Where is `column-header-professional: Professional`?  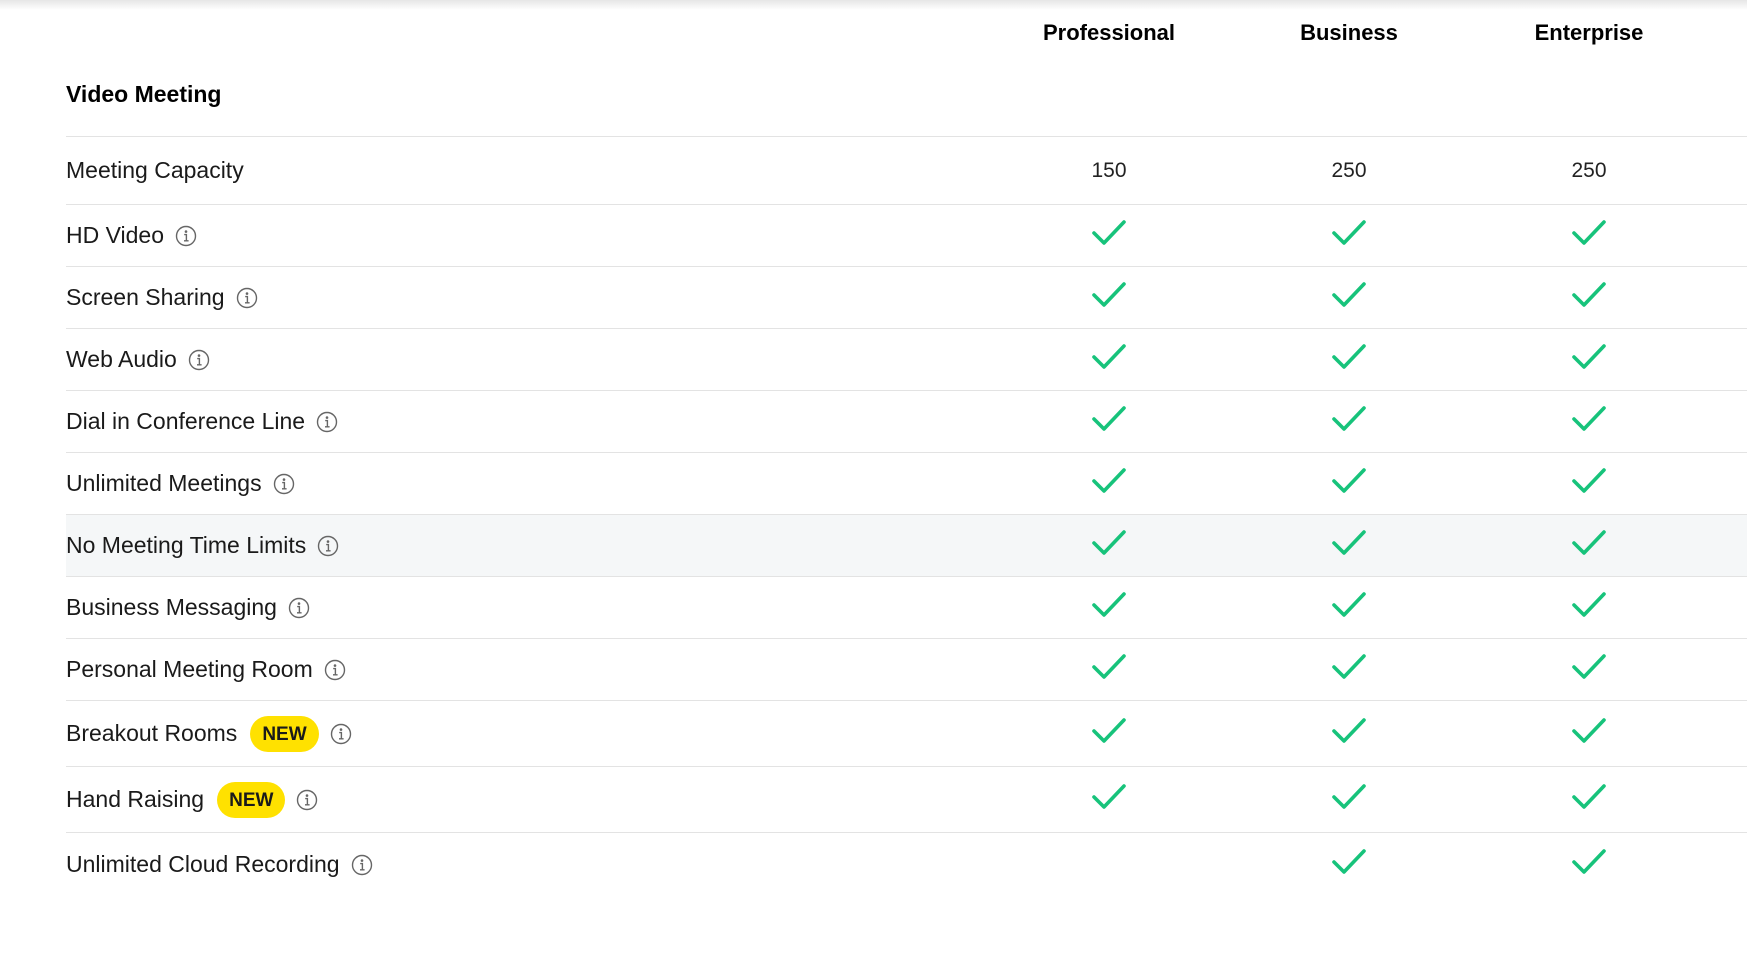
column-header-professional: Professional is located at coordinates (1109, 32).